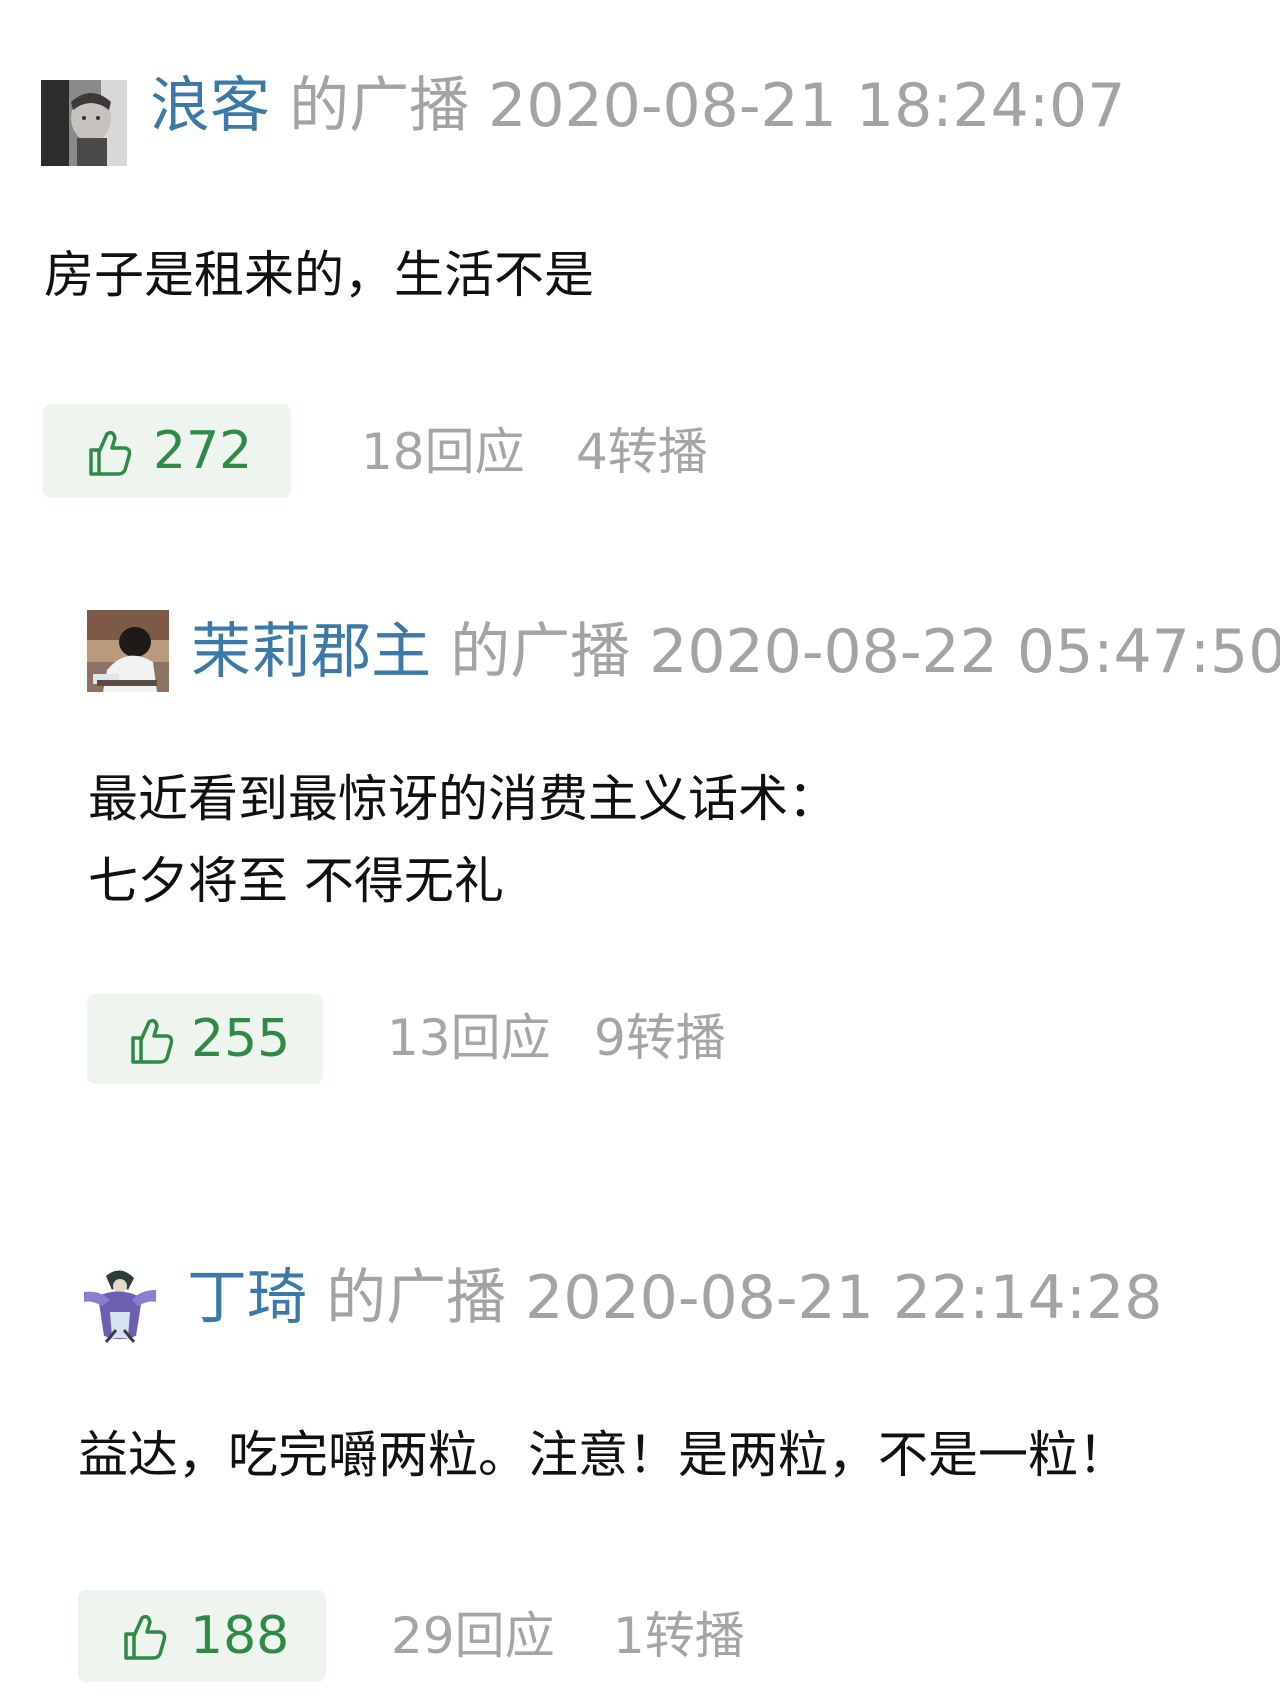 This screenshot has width=1280, height=1706. I want to click on post-text-line: 最近看到最惊讶的消费主义话术：, so click(463, 799).